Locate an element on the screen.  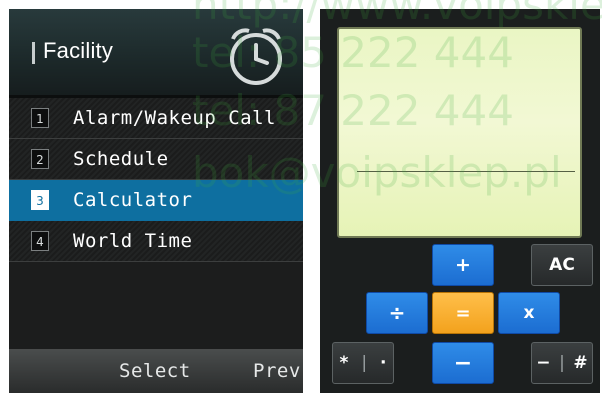
star-label: * is located at coordinates (344, 363).